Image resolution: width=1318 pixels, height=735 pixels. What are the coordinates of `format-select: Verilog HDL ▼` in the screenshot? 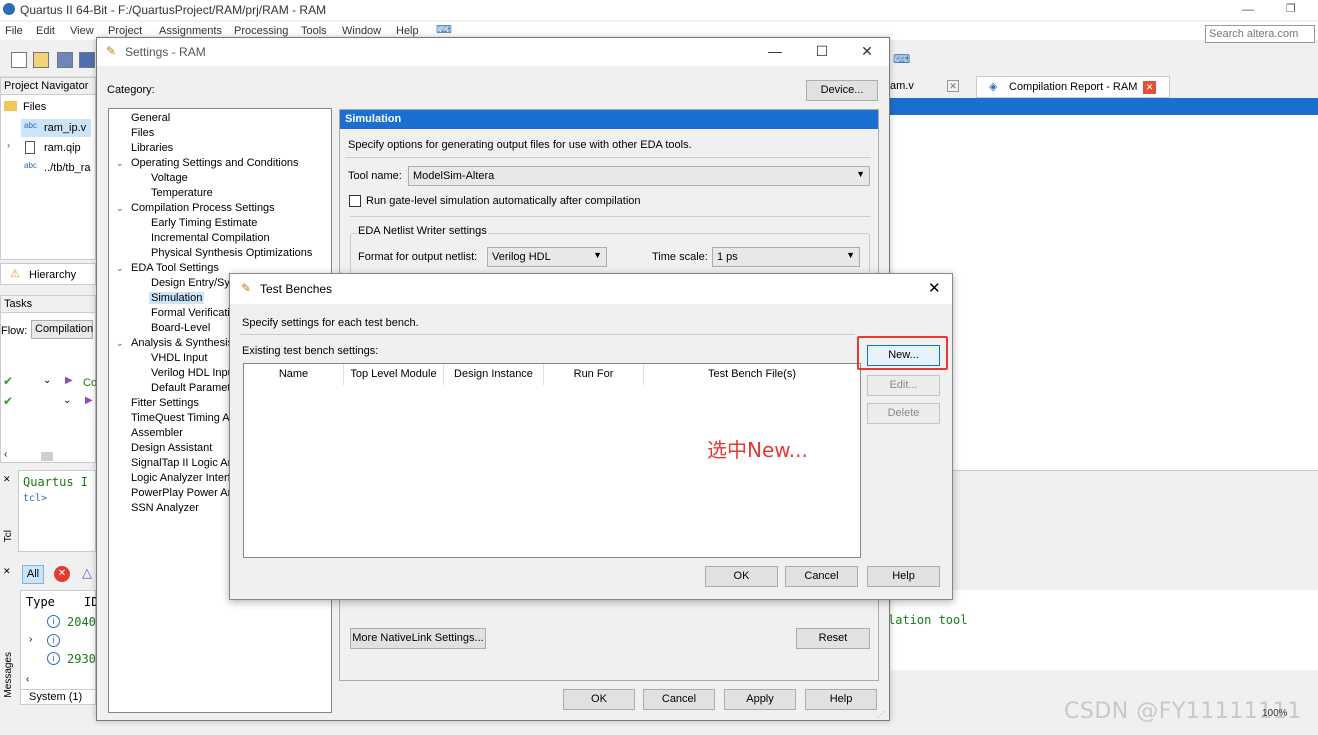 It's located at (547, 257).